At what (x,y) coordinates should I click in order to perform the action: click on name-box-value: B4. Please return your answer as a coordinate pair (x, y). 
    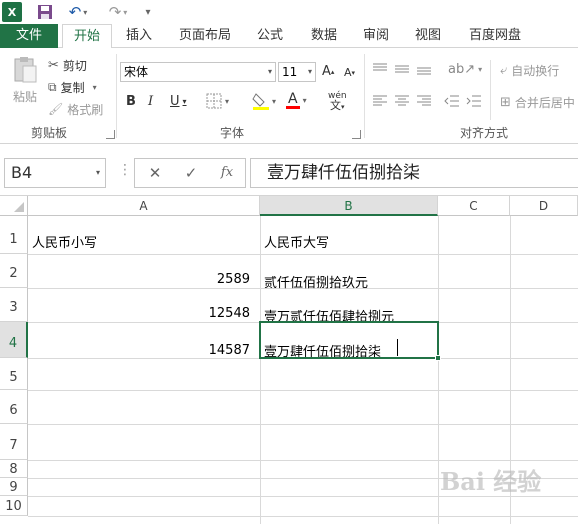
    Looking at the image, I should click on (22, 172).